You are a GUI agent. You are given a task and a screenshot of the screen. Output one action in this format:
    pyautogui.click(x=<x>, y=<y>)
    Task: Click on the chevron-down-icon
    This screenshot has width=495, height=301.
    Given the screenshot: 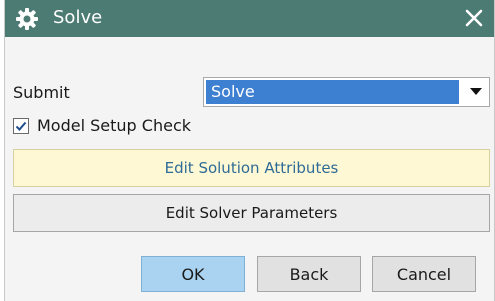 What is the action you would take?
    pyautogui.click(x=476, y=91)
    